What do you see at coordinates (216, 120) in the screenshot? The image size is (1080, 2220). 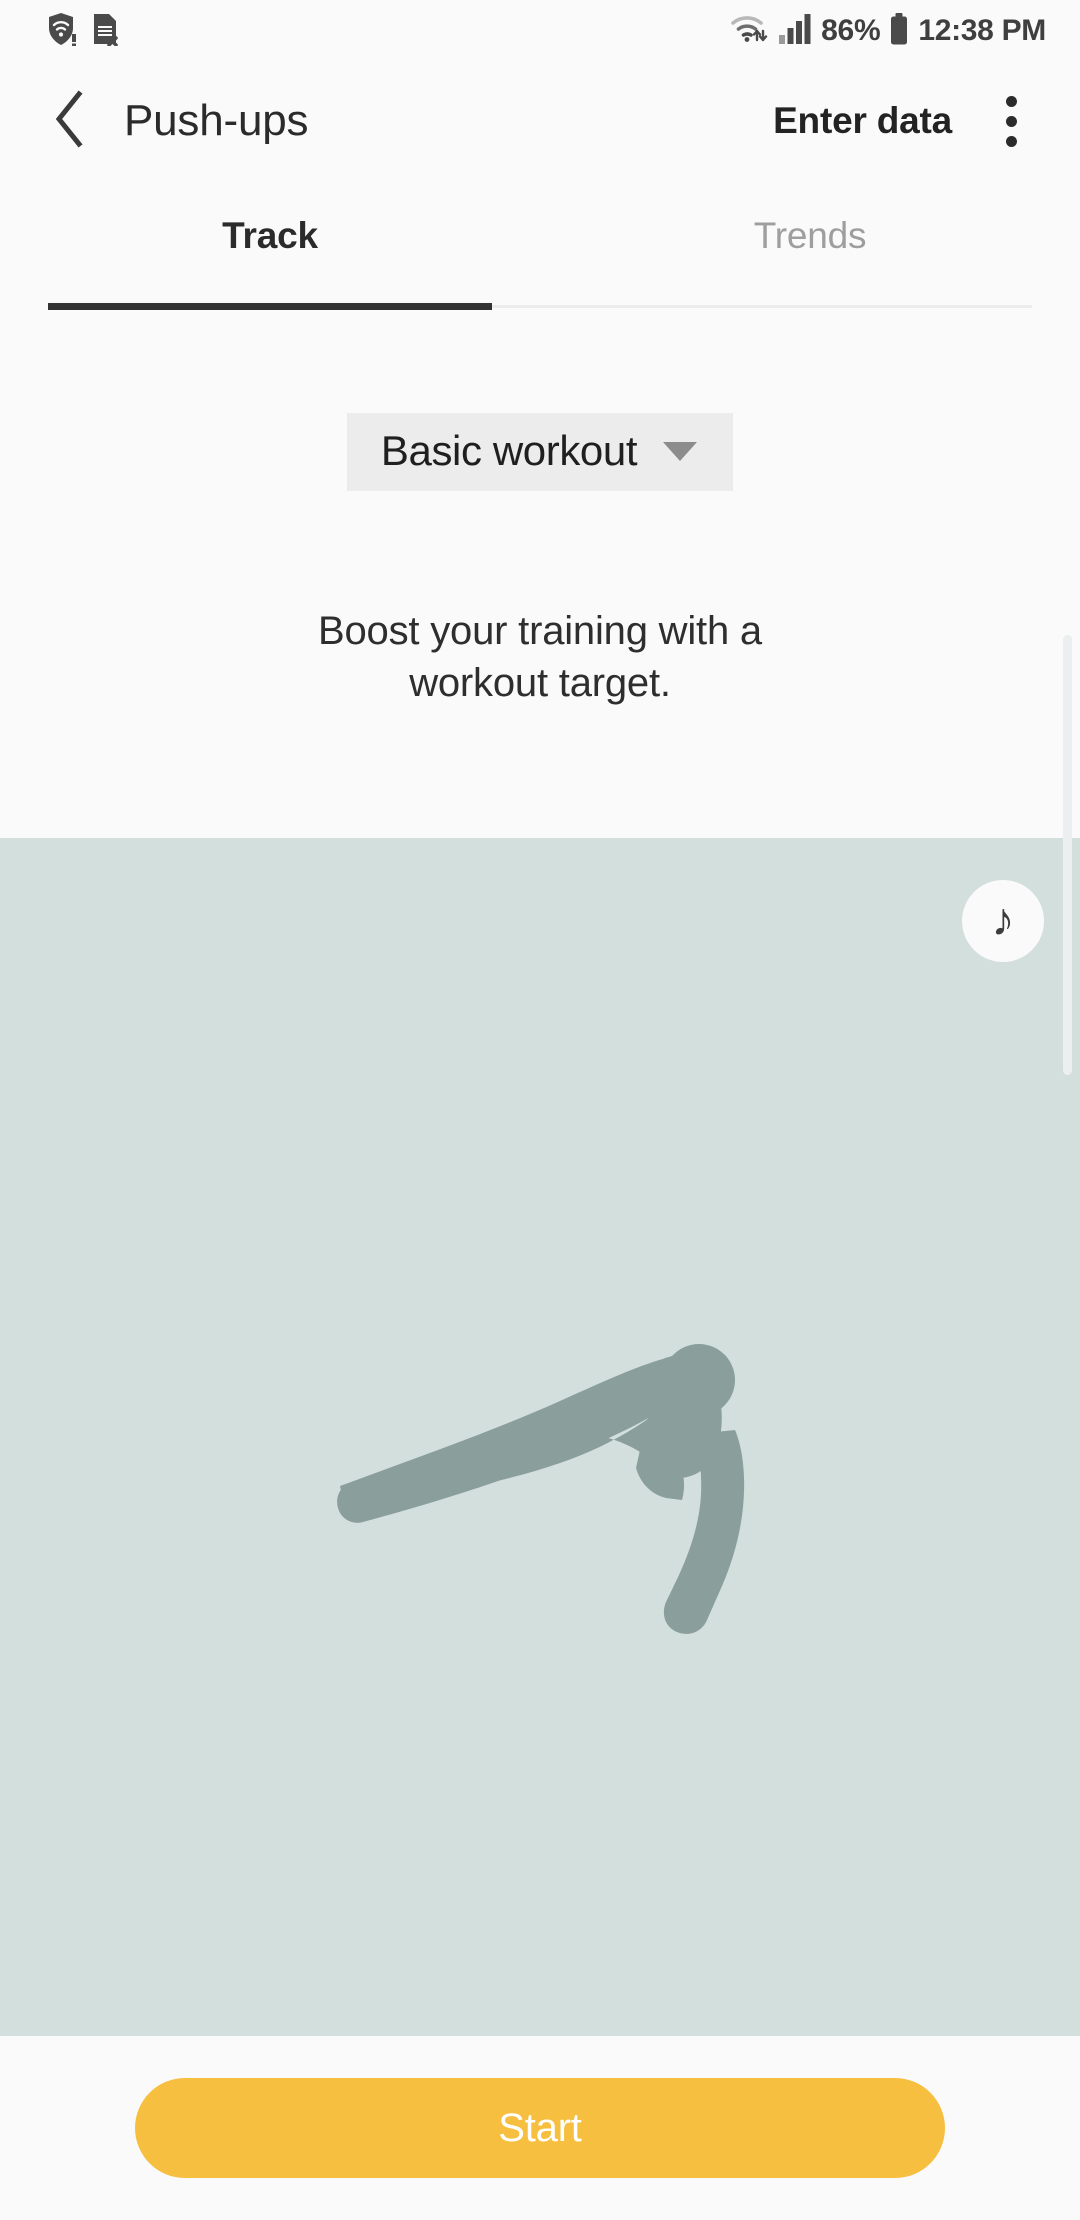 I see `page-title: Push-ups` at bounding box center [216, 120].